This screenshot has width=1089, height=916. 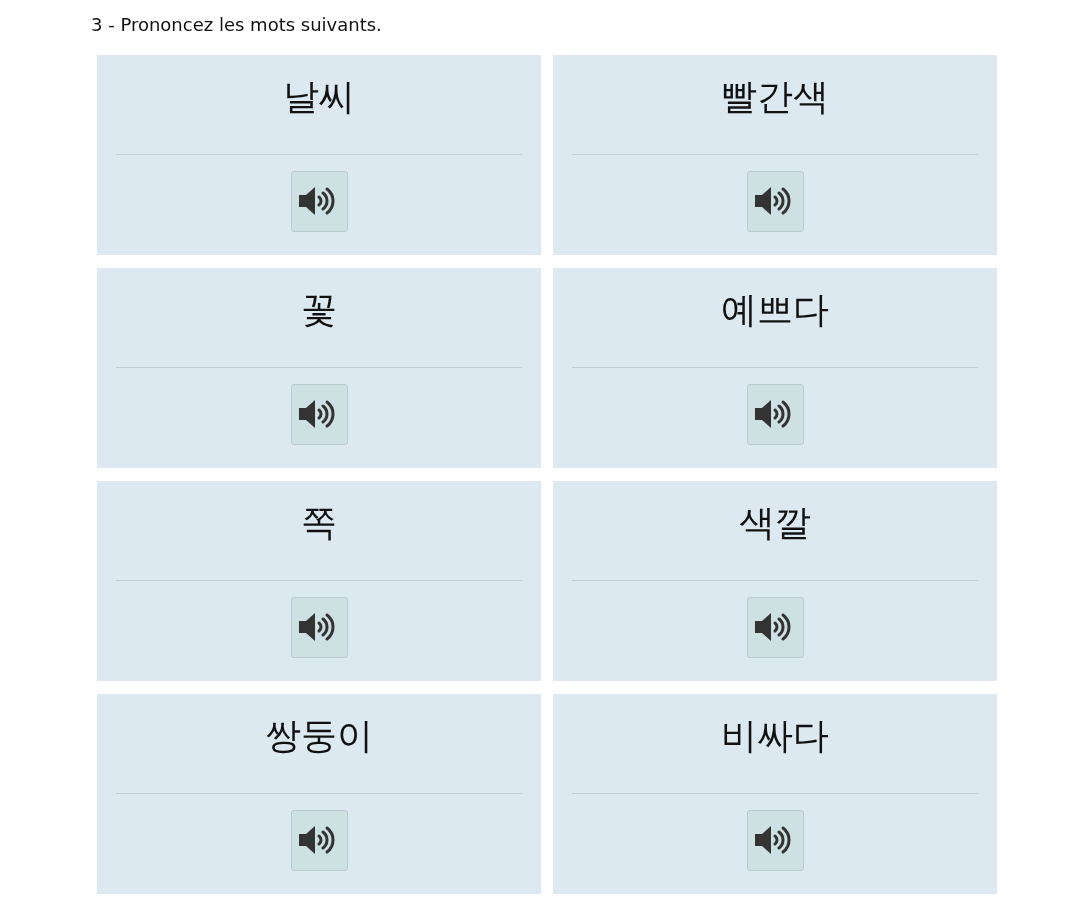 What do you see at coordinates (319, 736) in the screenshot?
I see `word: 쌍둥이` at bounding box center [319, 736].